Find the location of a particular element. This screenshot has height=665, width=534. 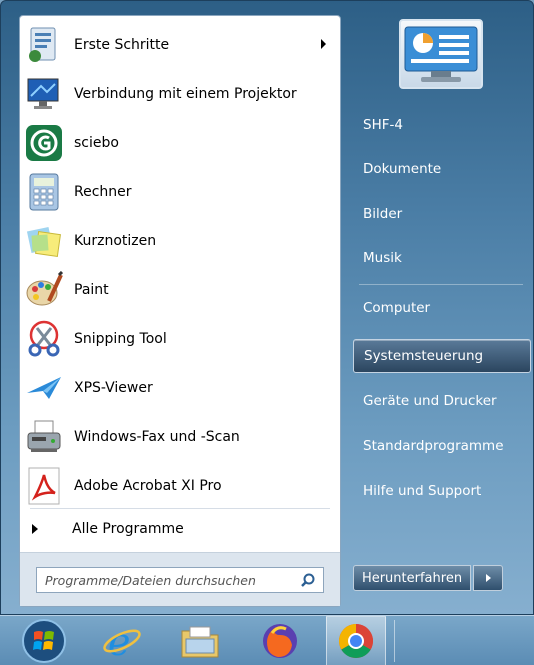

chrome-icon is located at coordinates (356, 641).